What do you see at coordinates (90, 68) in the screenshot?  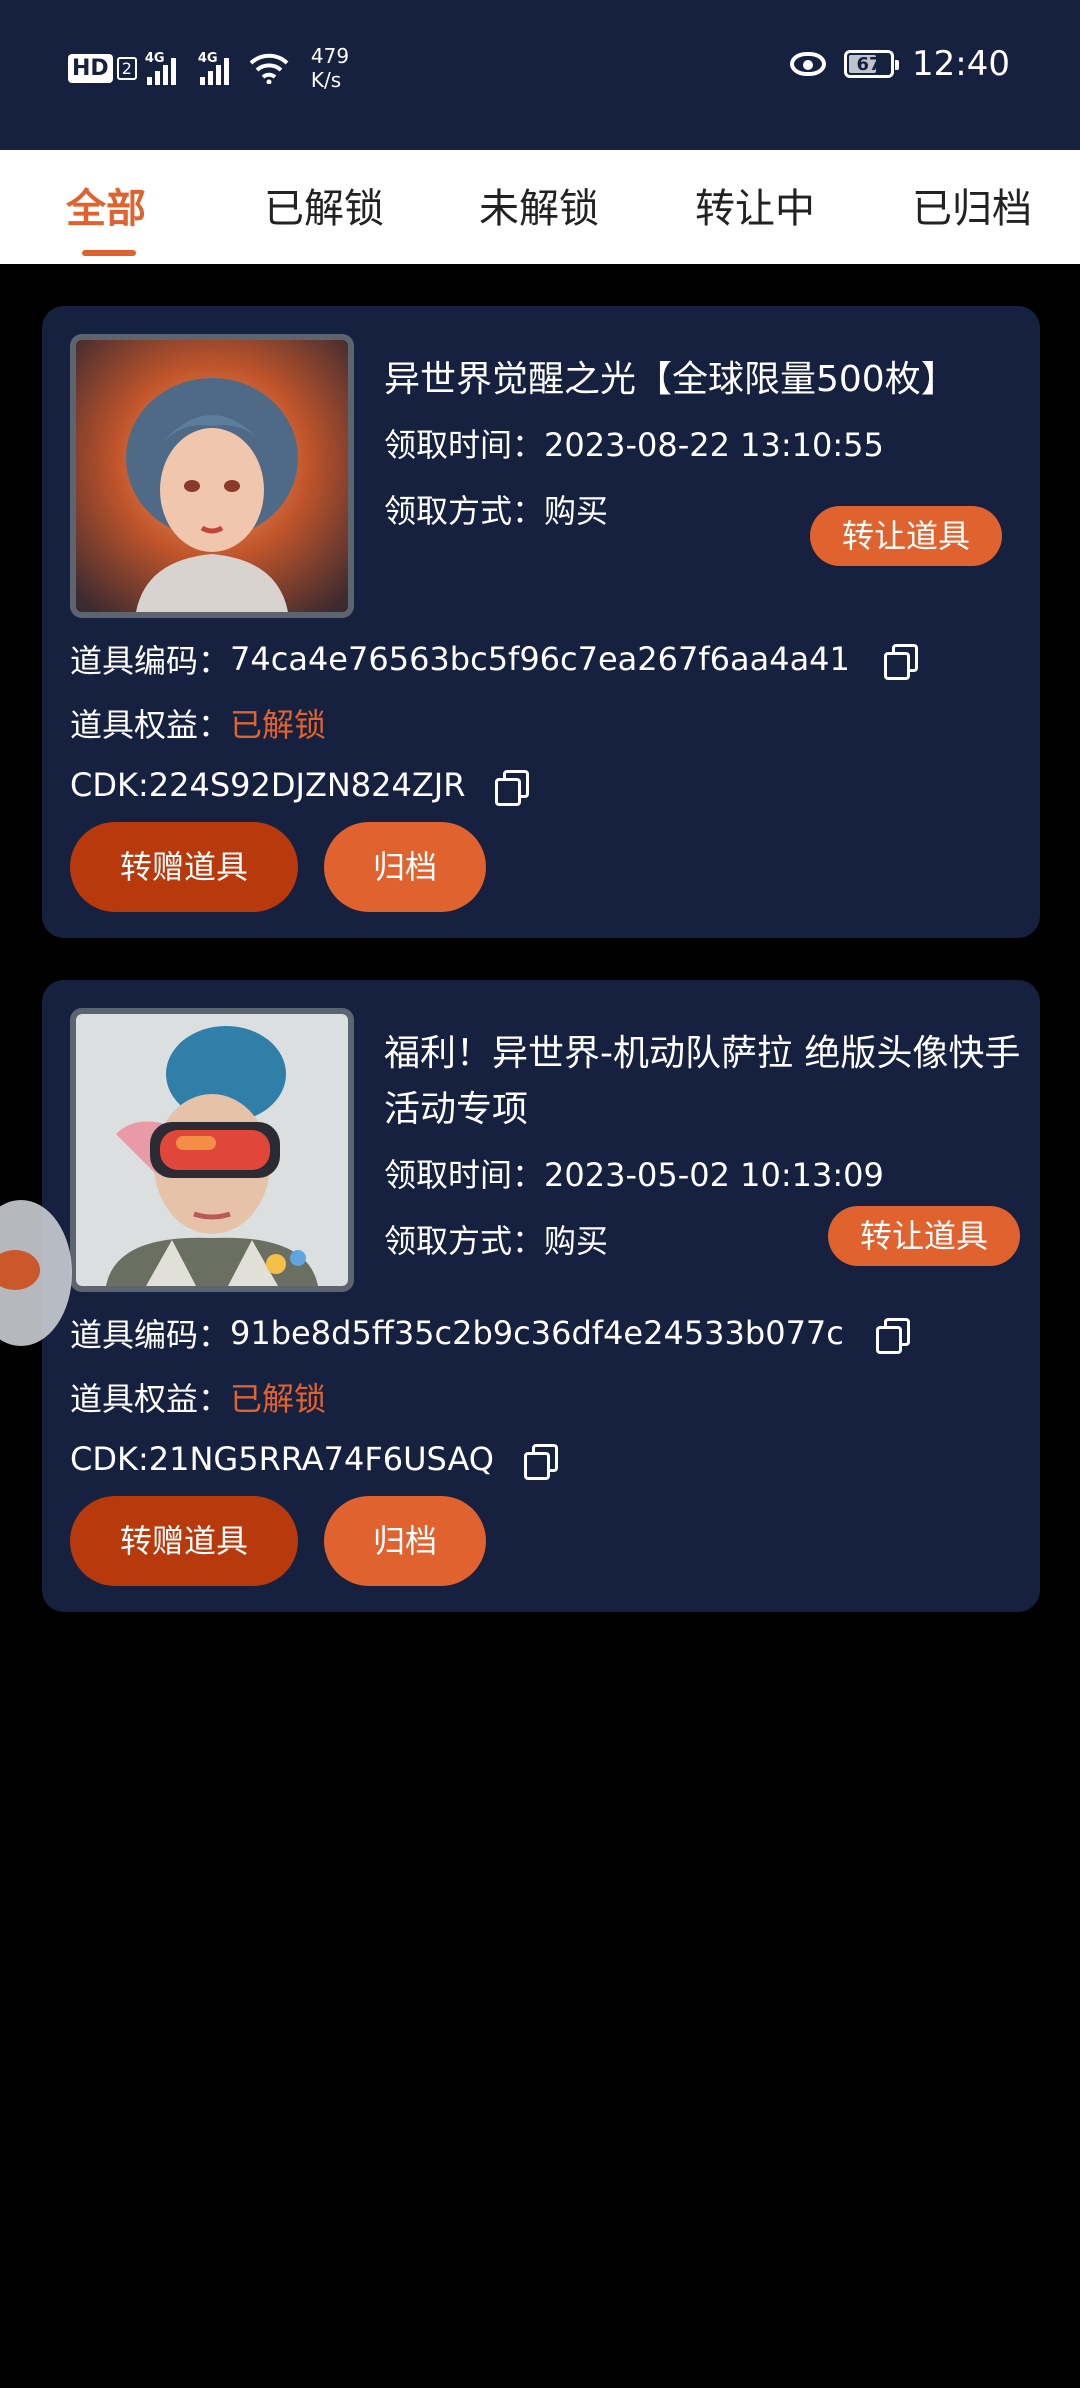 I see `hd-voice-icon: HD` at bounding box center [90, 68].